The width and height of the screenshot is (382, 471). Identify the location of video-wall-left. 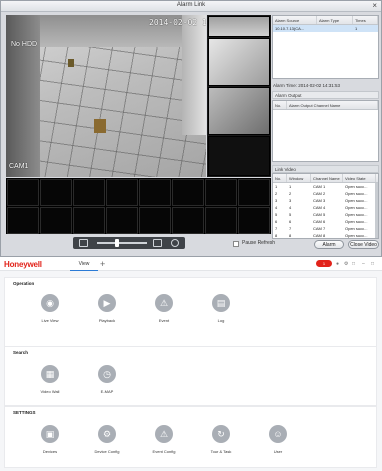
(23, 96).